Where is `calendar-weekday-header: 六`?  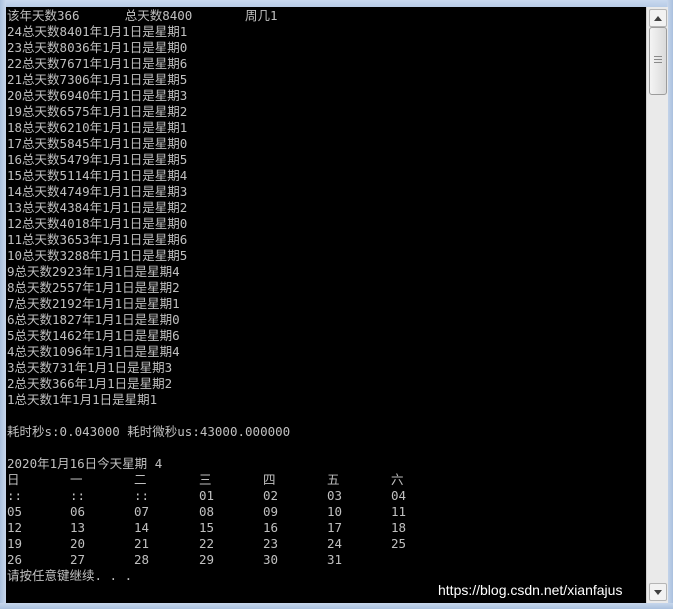 calendar-weekday-header: 六 is located at coordinates (397, 479).